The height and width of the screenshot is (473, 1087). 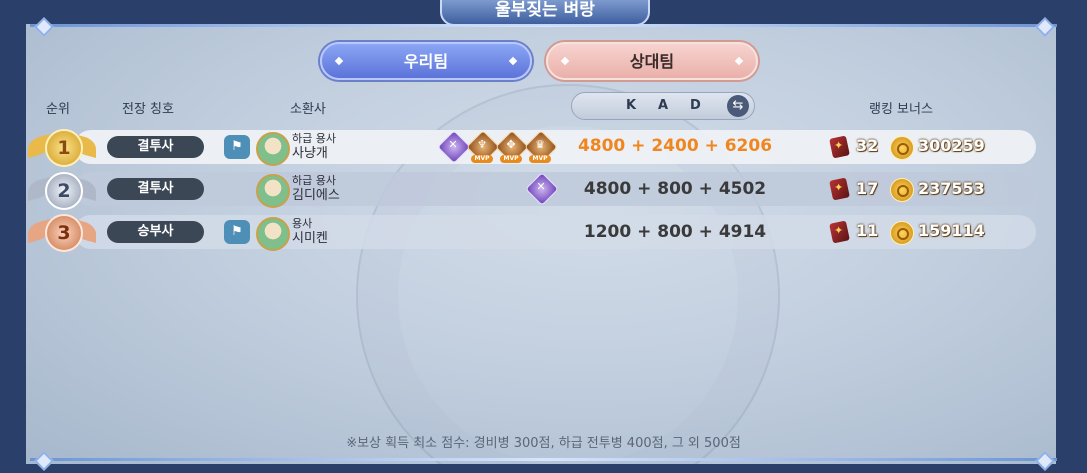 I want to click on rank-medal-icon: 1, so click(x=62, y=148).